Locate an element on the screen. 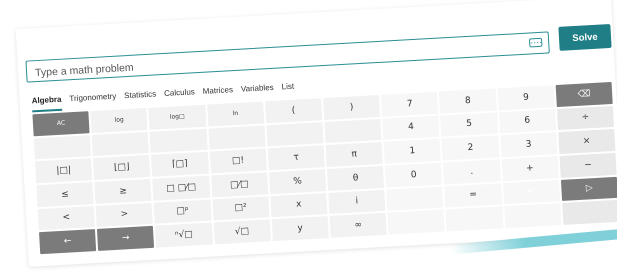  key-4-7: = is located at coordinates (473, 195).